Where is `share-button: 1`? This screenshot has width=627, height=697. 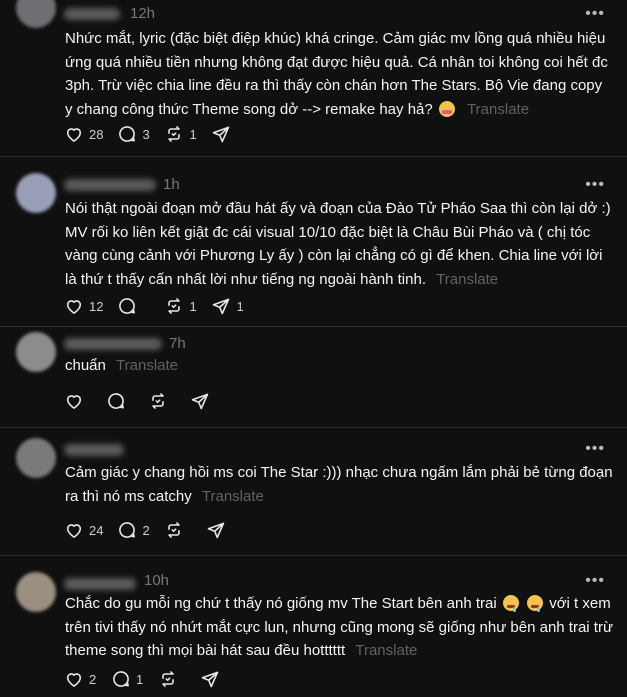
share-button: 1 is located at coordinates (227, 306).